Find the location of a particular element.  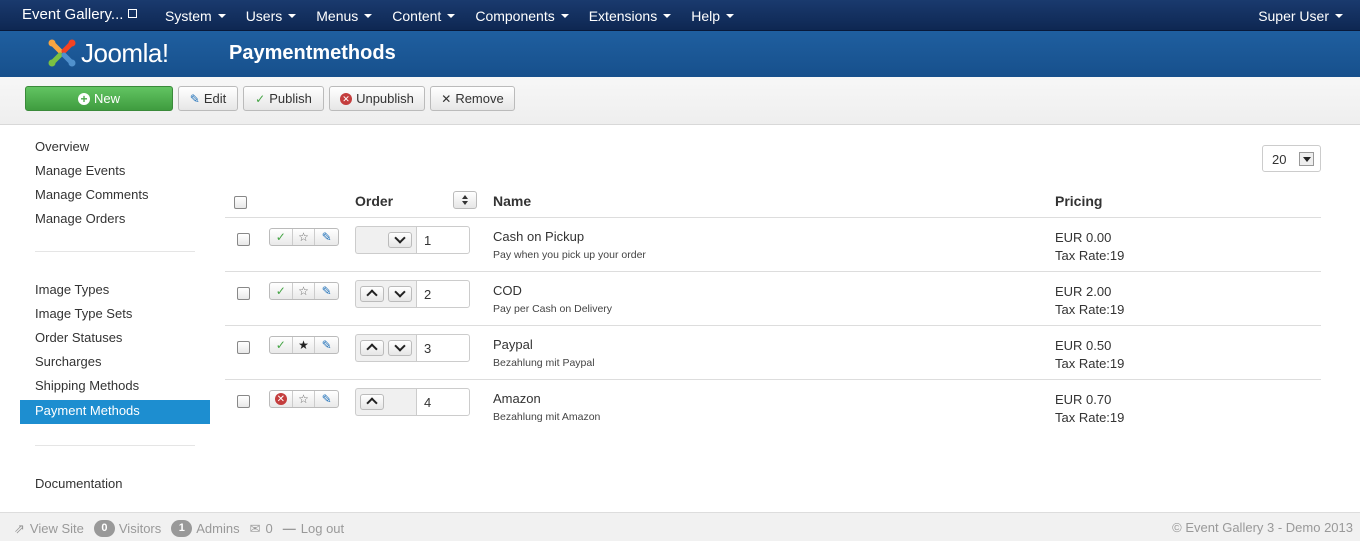

minus-icon: — is located at coordinates (289, 528).